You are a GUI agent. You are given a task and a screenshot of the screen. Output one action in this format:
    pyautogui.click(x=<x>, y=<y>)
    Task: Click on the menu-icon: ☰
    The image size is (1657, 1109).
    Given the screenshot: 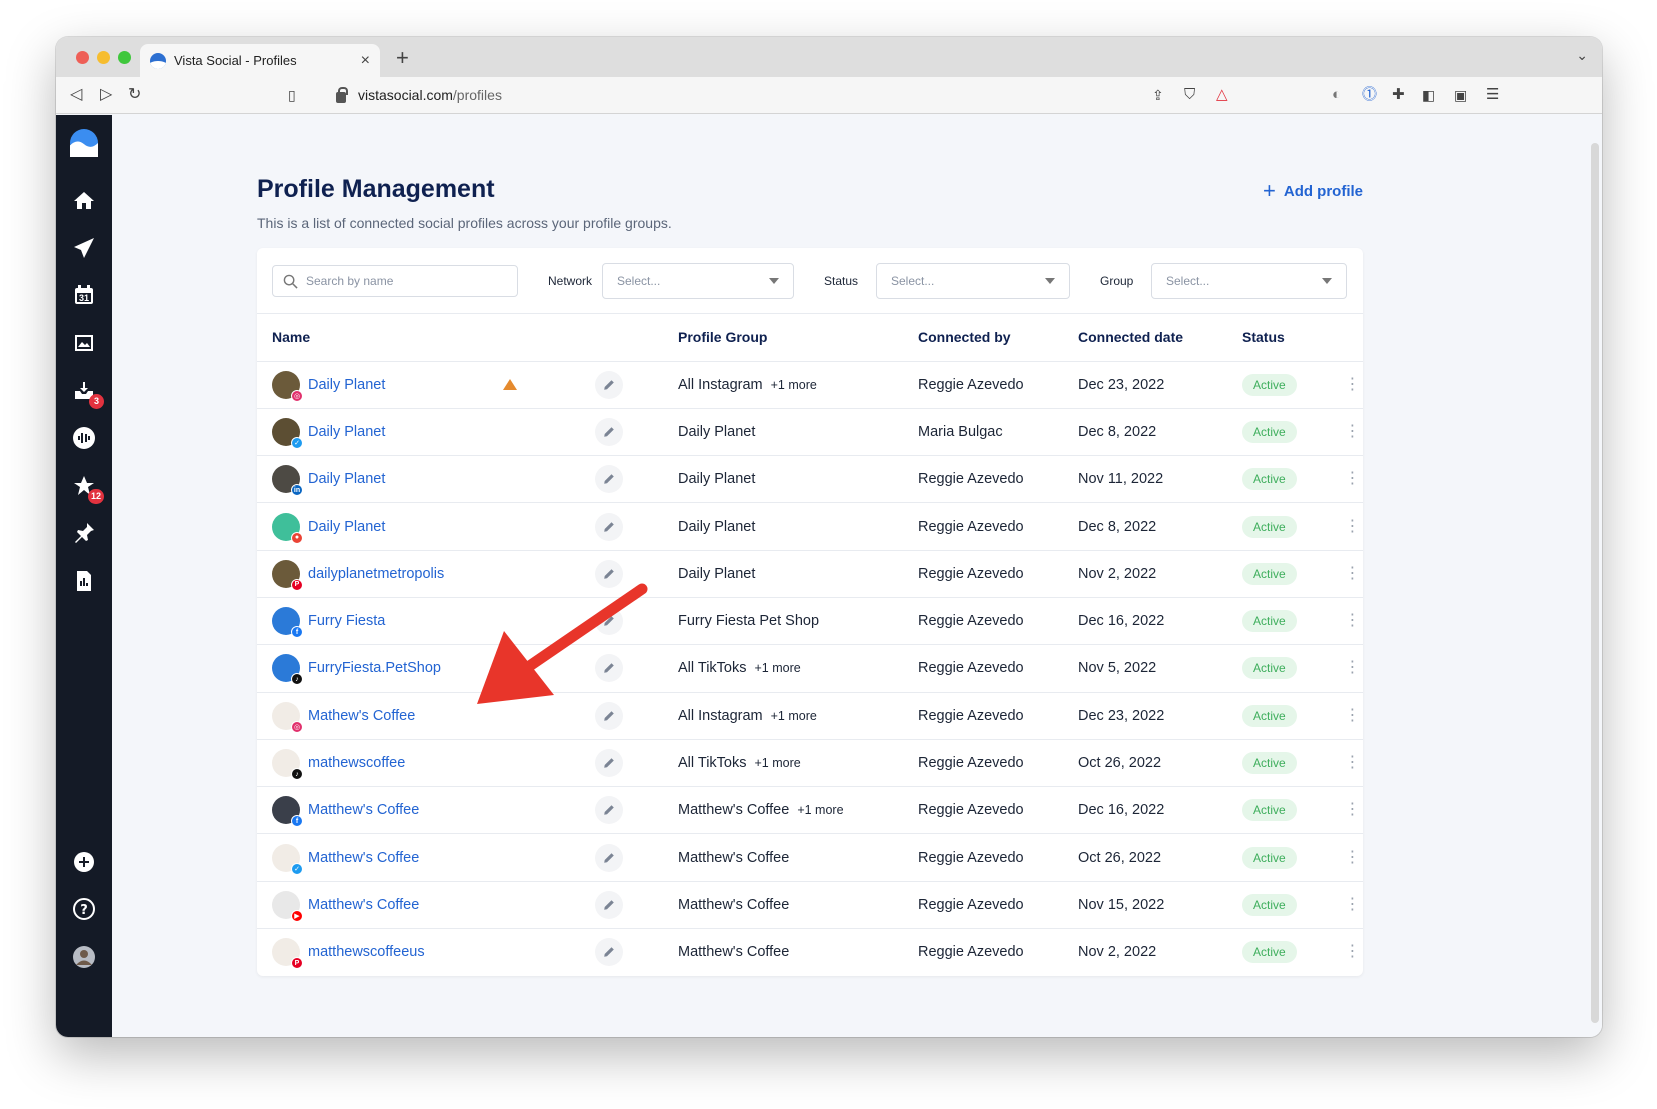 What is the action you would take?
    pyautogui.click(x=1492, y=95)
    